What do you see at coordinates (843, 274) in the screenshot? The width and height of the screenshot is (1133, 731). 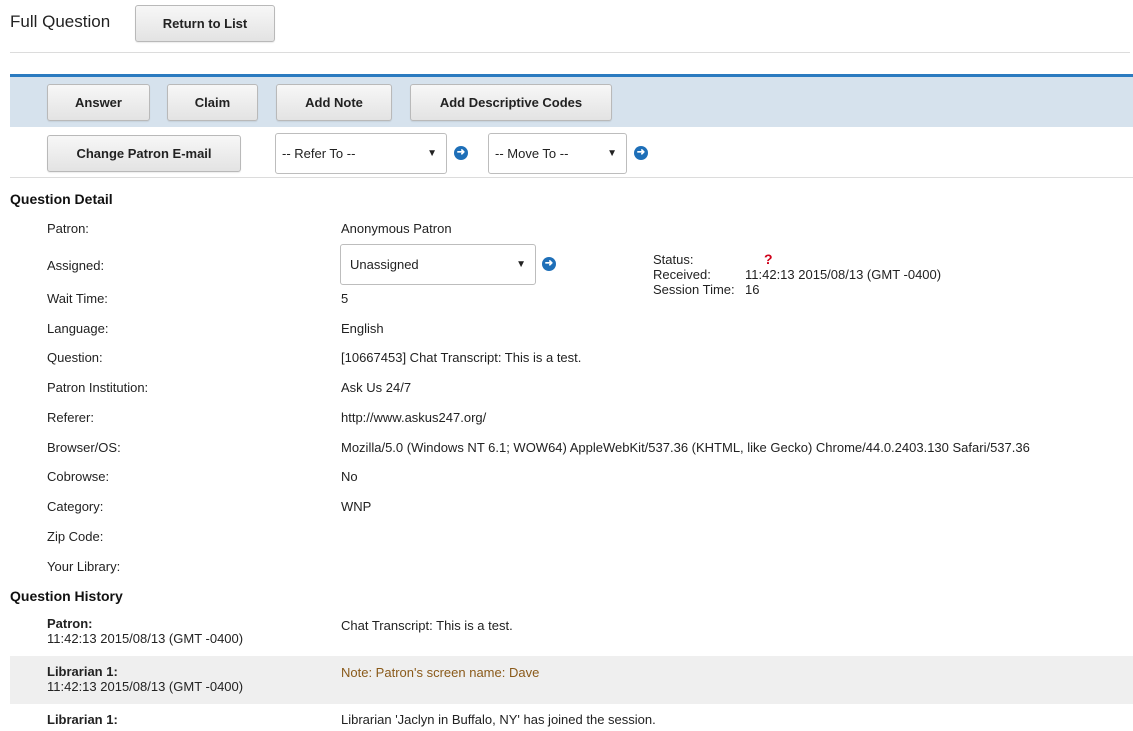 I see `received-value: 11:42:13 2015/08/13 (GMT -0400)` at bounding box center [843, 274].